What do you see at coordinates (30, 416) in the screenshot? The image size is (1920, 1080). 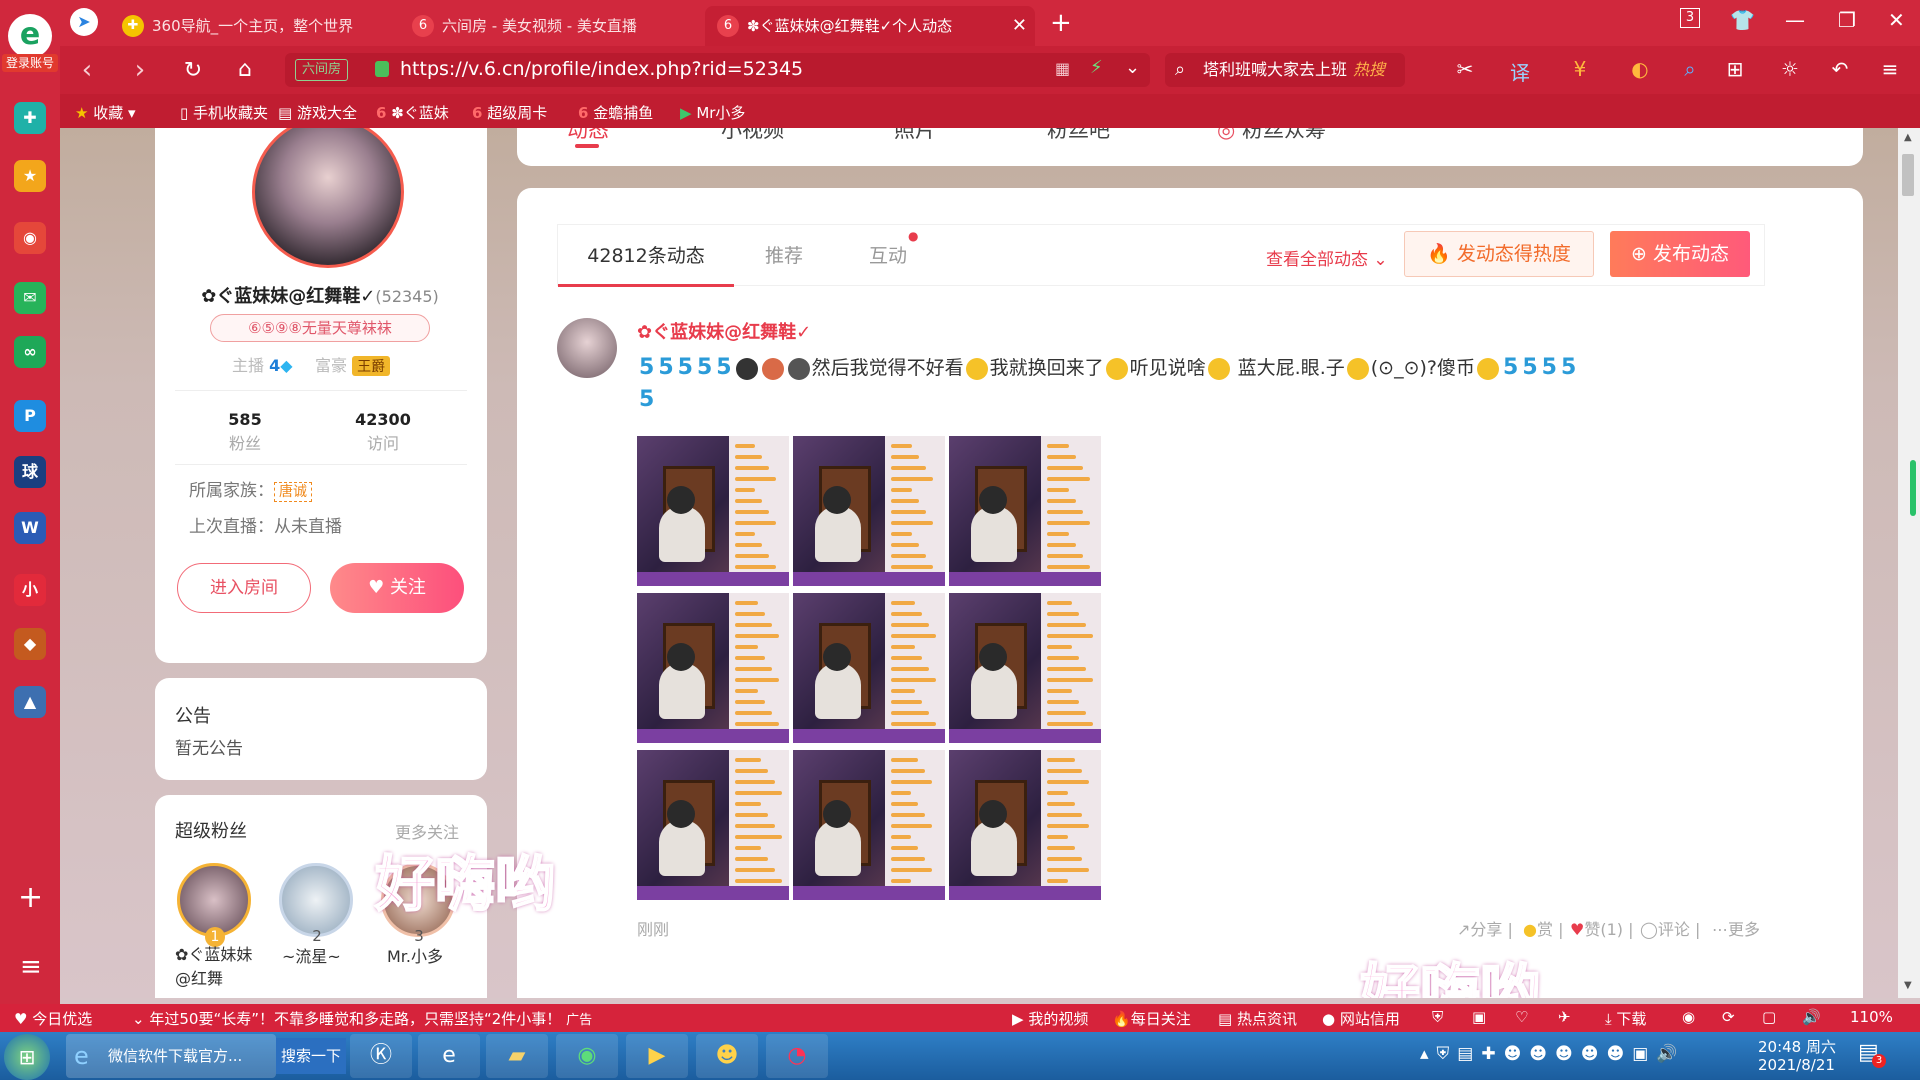 I see `p-app-icon: P` at bounding box center [30, 416].